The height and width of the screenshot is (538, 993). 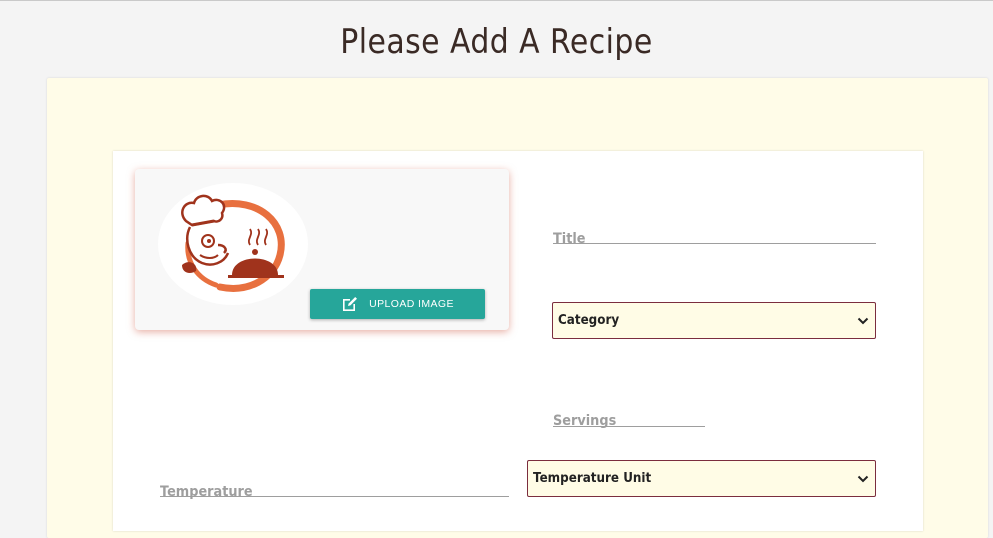 What do you see at coordinates (496, 0) in the screenshot?
I see `top-divider` at bounding box center [496, 0].